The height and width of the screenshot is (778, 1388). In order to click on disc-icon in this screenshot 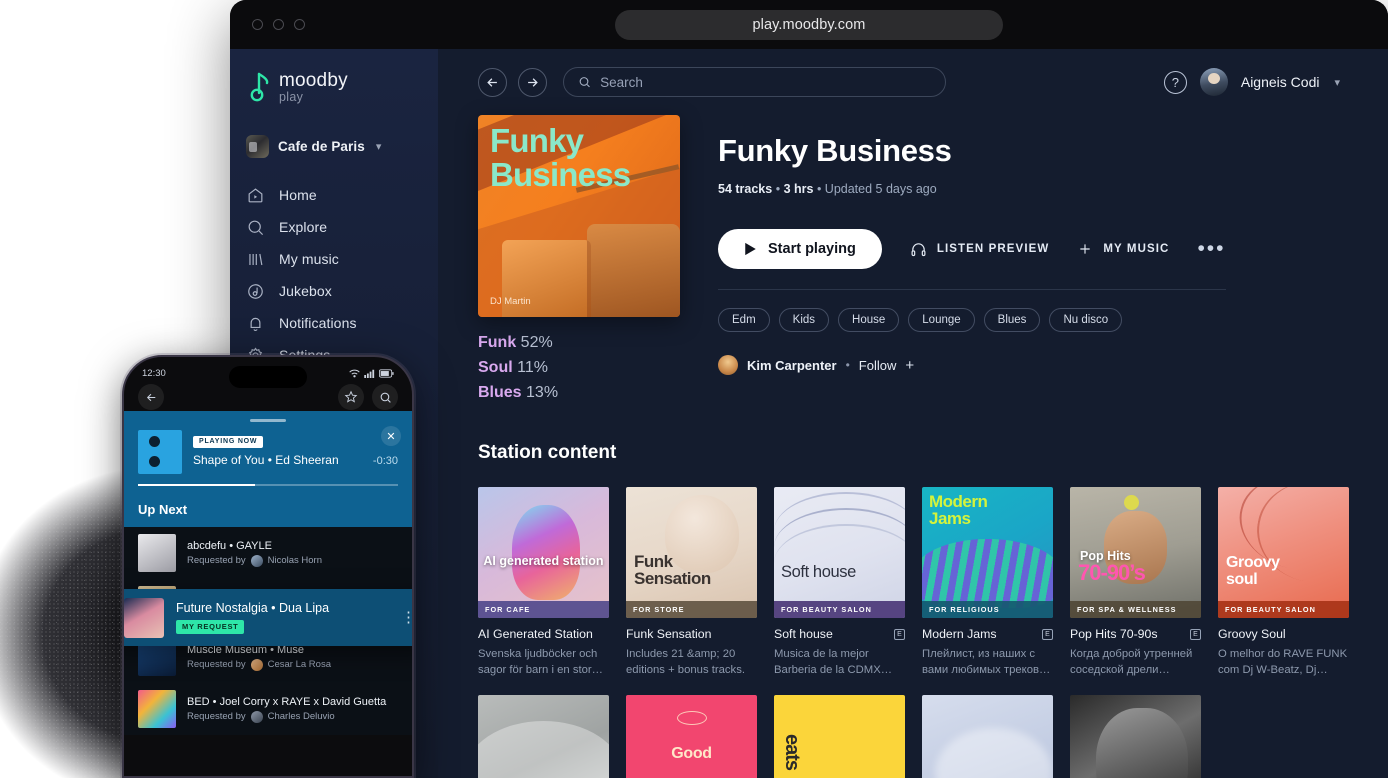, I will do `click(255, 291)`.